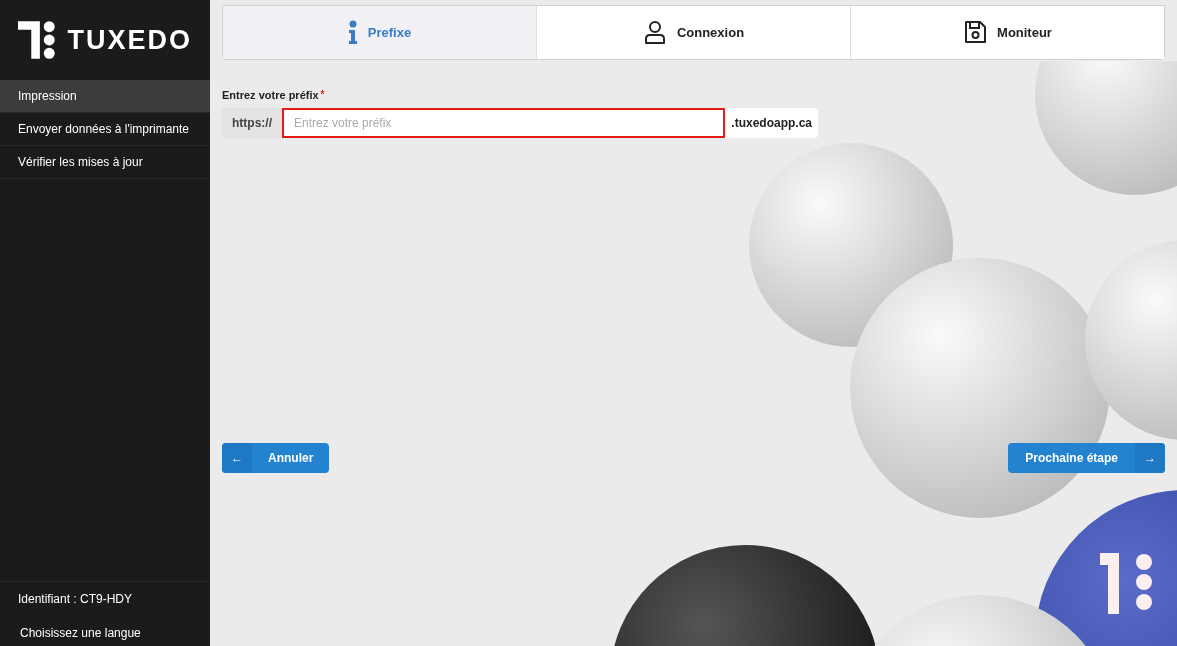 Image resolution: width=1177 pixels, height=646 pixels. What do you see at coordinates (352, 32) in the screenshot?
I see `info-icon` at bounding box center [352, 32].